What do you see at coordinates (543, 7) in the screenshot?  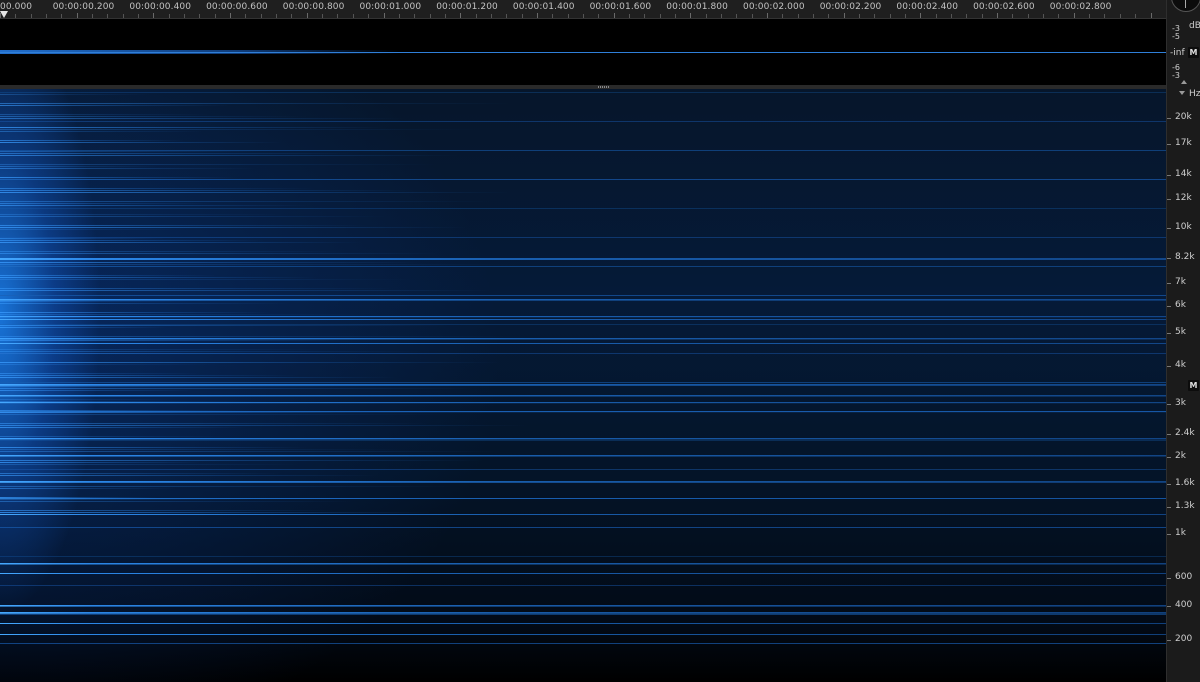 I see `time-label-7: 00:00:01.400` at bounding box center [543, 7].